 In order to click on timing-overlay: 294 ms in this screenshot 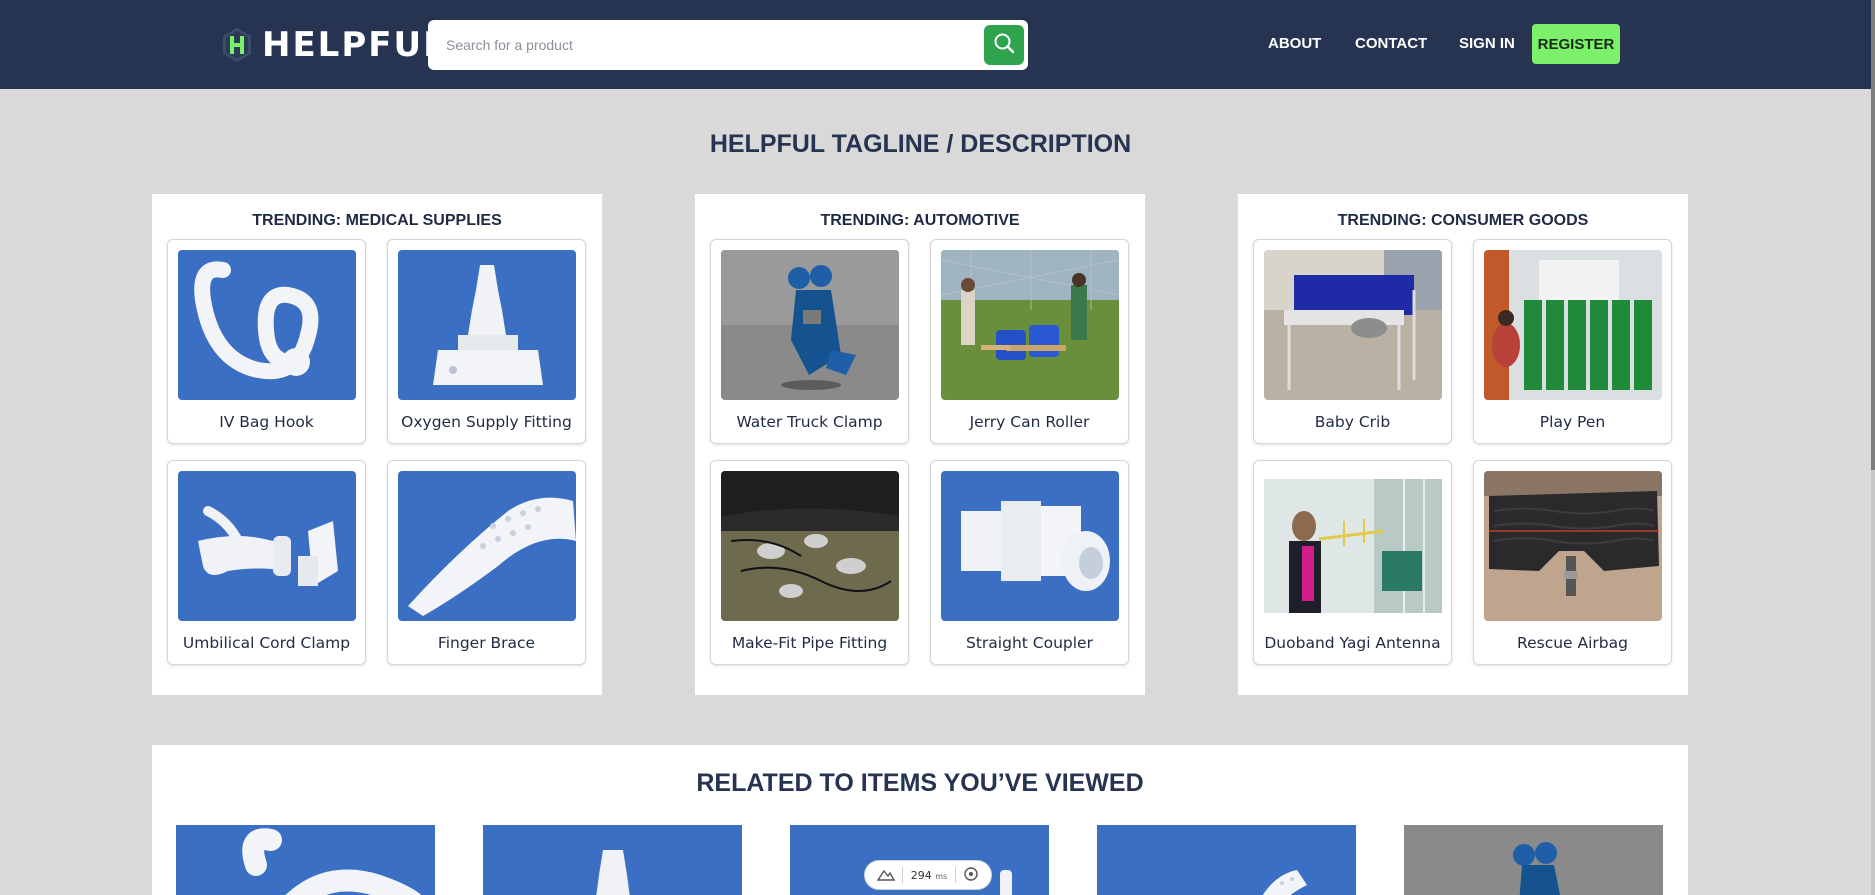, I will do `click(928, 875)`.